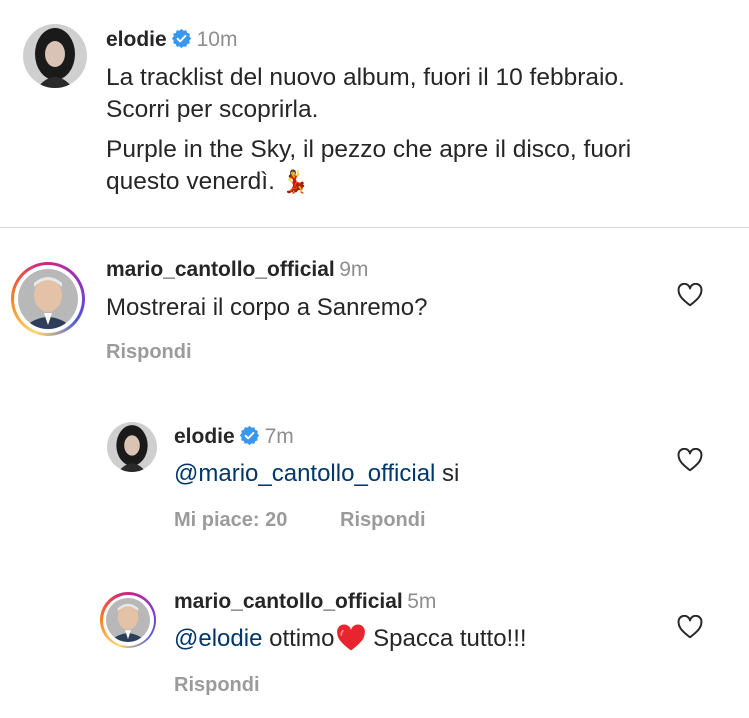 The image size is (749, 718). Describe the element at coordinates (295, 181) in the screenshot. I see `dancer-emoji: 💃` at that location.